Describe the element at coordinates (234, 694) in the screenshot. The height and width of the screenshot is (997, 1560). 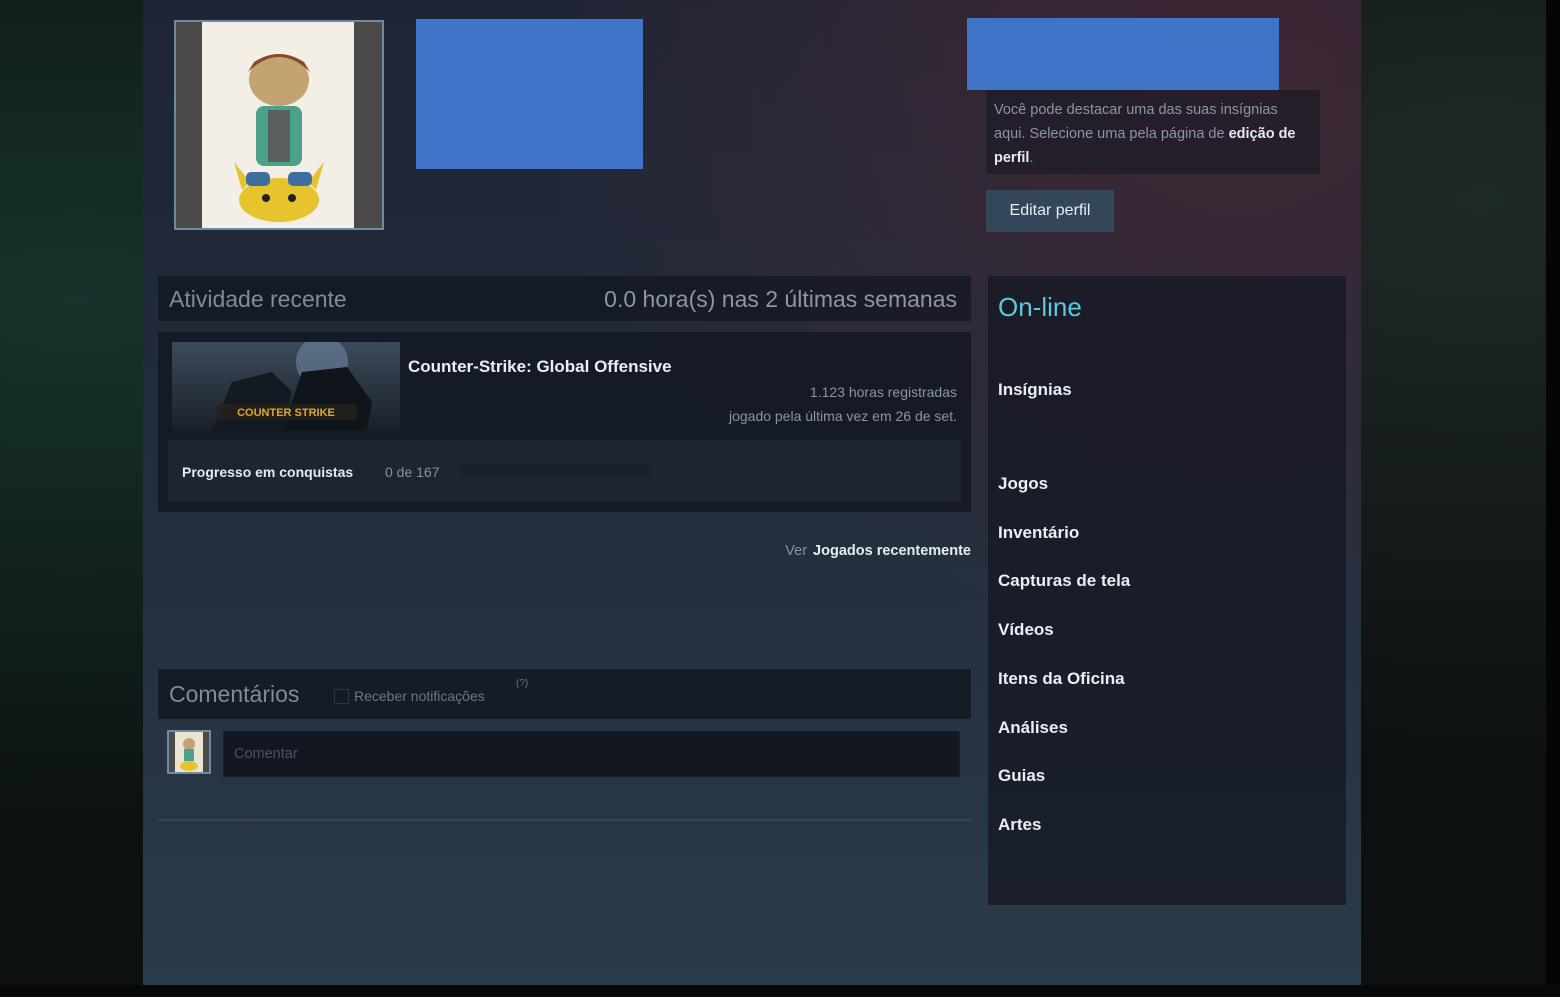
I see `comments-title: Comentários` at that location.